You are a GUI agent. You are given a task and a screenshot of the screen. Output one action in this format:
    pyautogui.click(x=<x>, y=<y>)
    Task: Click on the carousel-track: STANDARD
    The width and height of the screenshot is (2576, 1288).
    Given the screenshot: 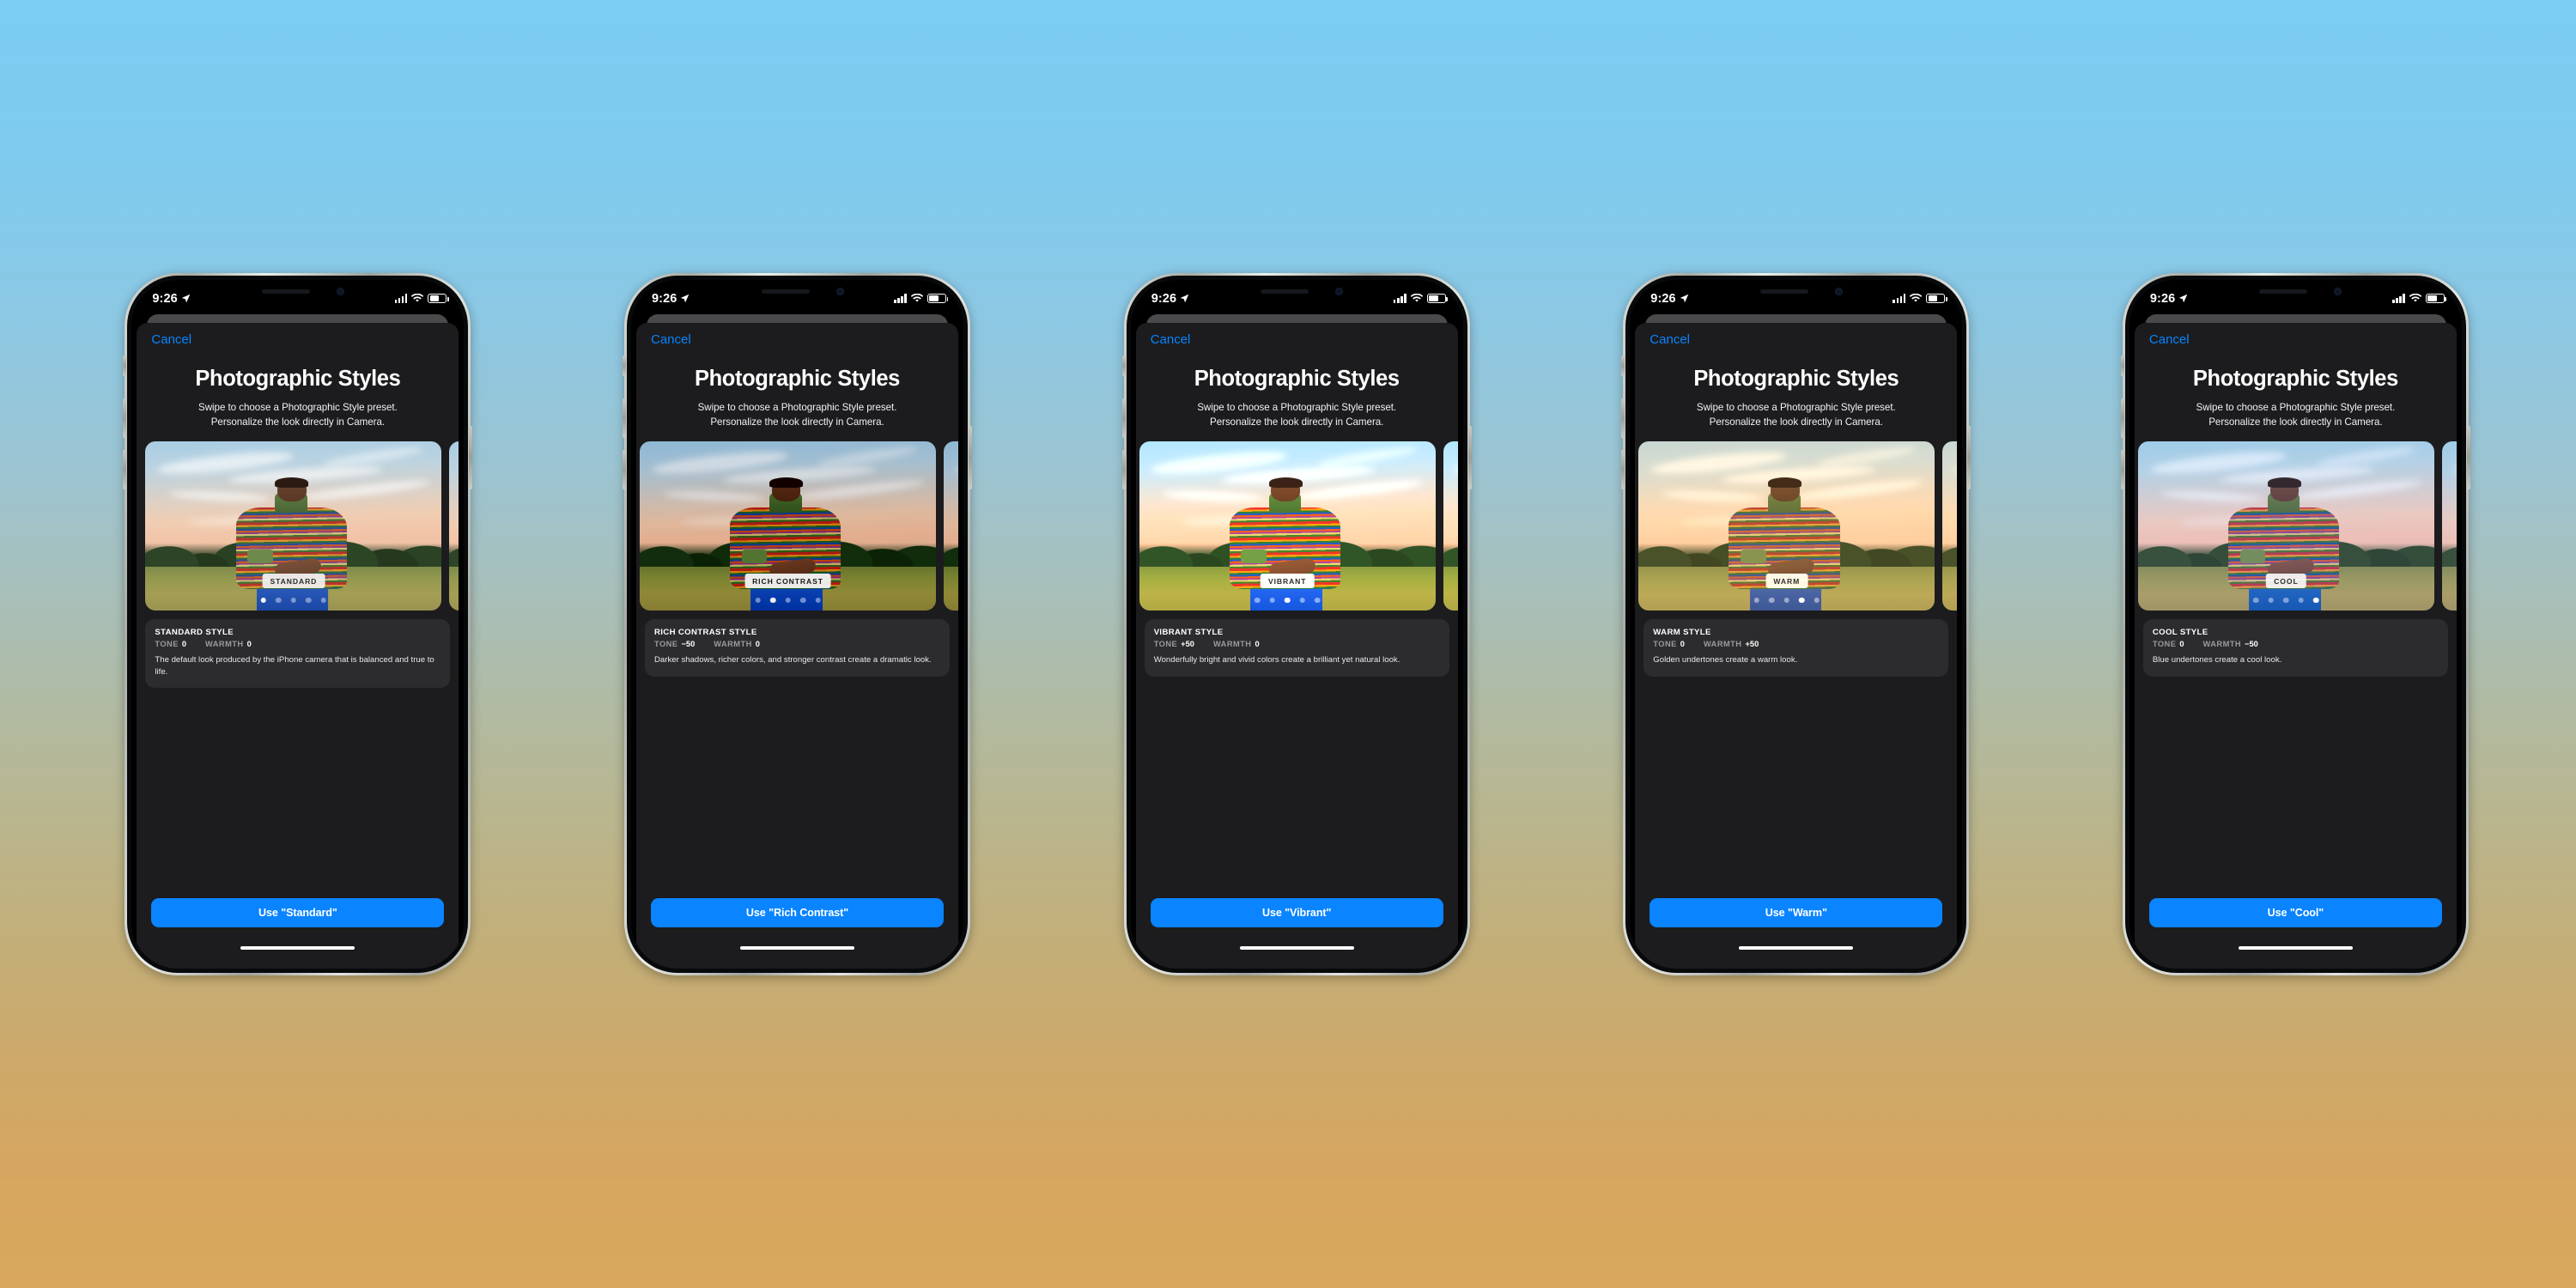 What is the action you would take?
    pyautogui.click(x=302, y=526)
    